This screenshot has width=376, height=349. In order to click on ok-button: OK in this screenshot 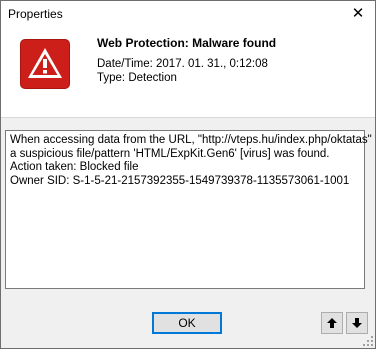, I will do `click(187, 323)`.